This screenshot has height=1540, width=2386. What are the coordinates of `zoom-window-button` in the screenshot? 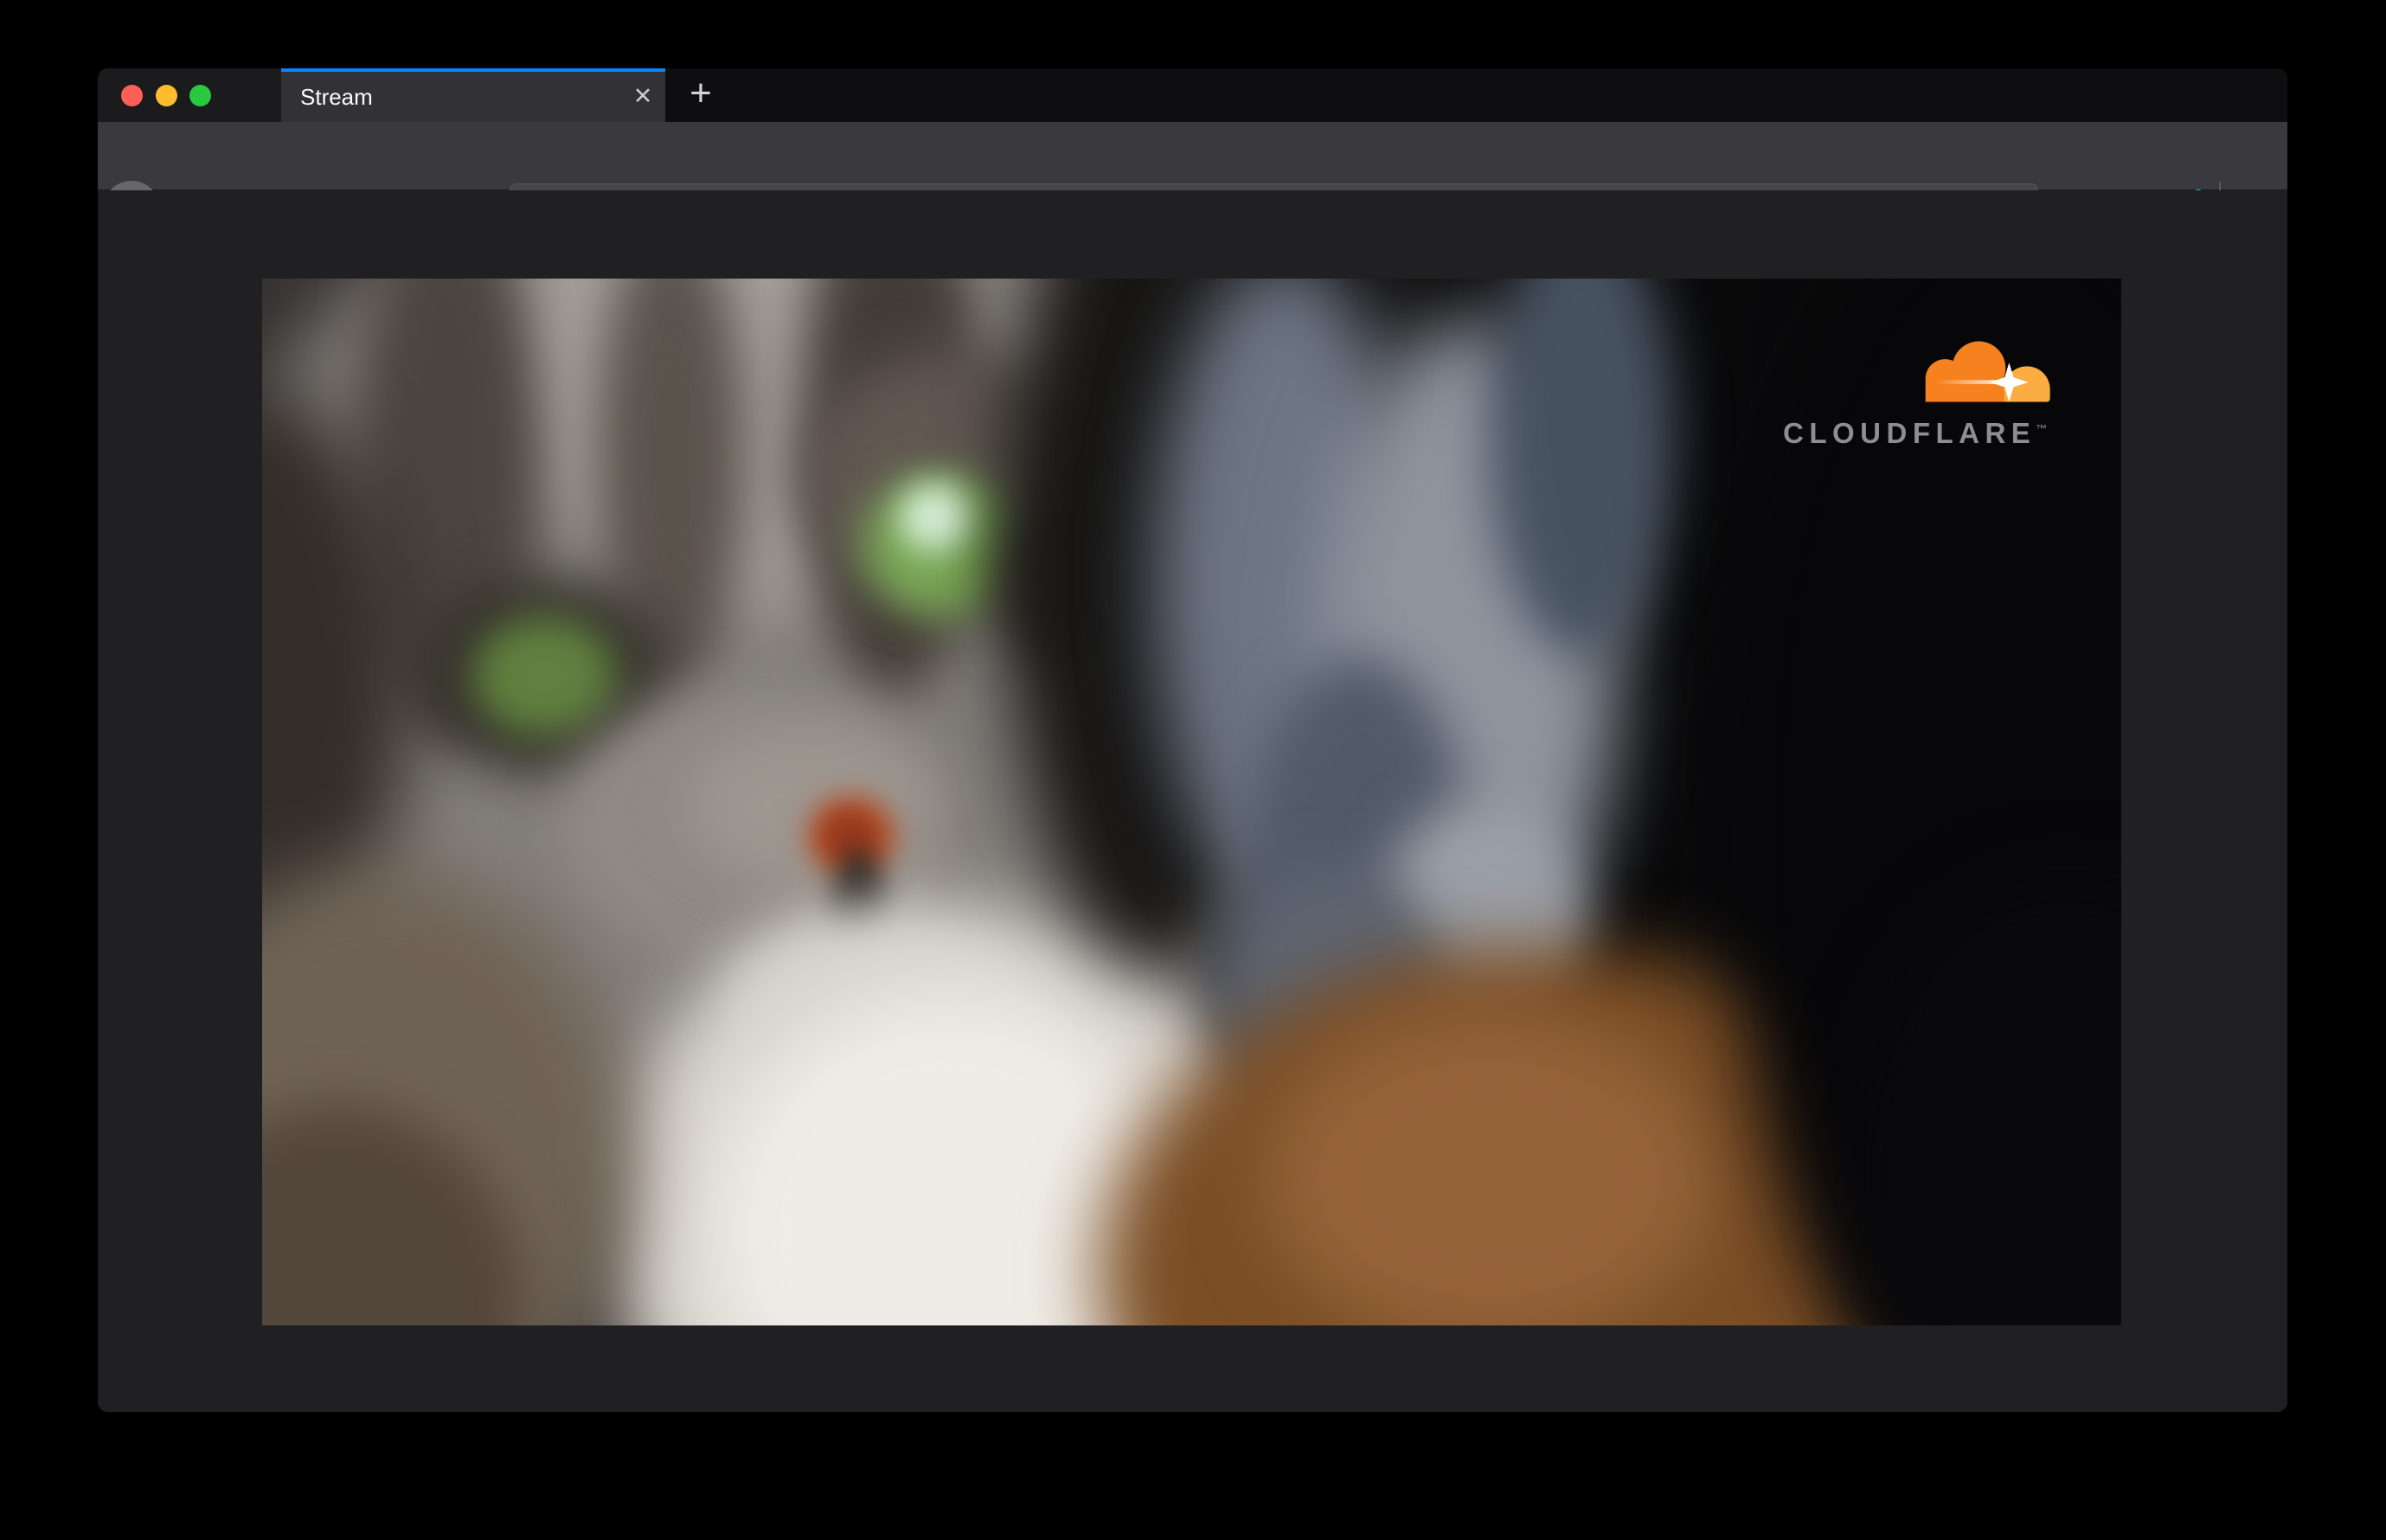 It's located at (200, 95).